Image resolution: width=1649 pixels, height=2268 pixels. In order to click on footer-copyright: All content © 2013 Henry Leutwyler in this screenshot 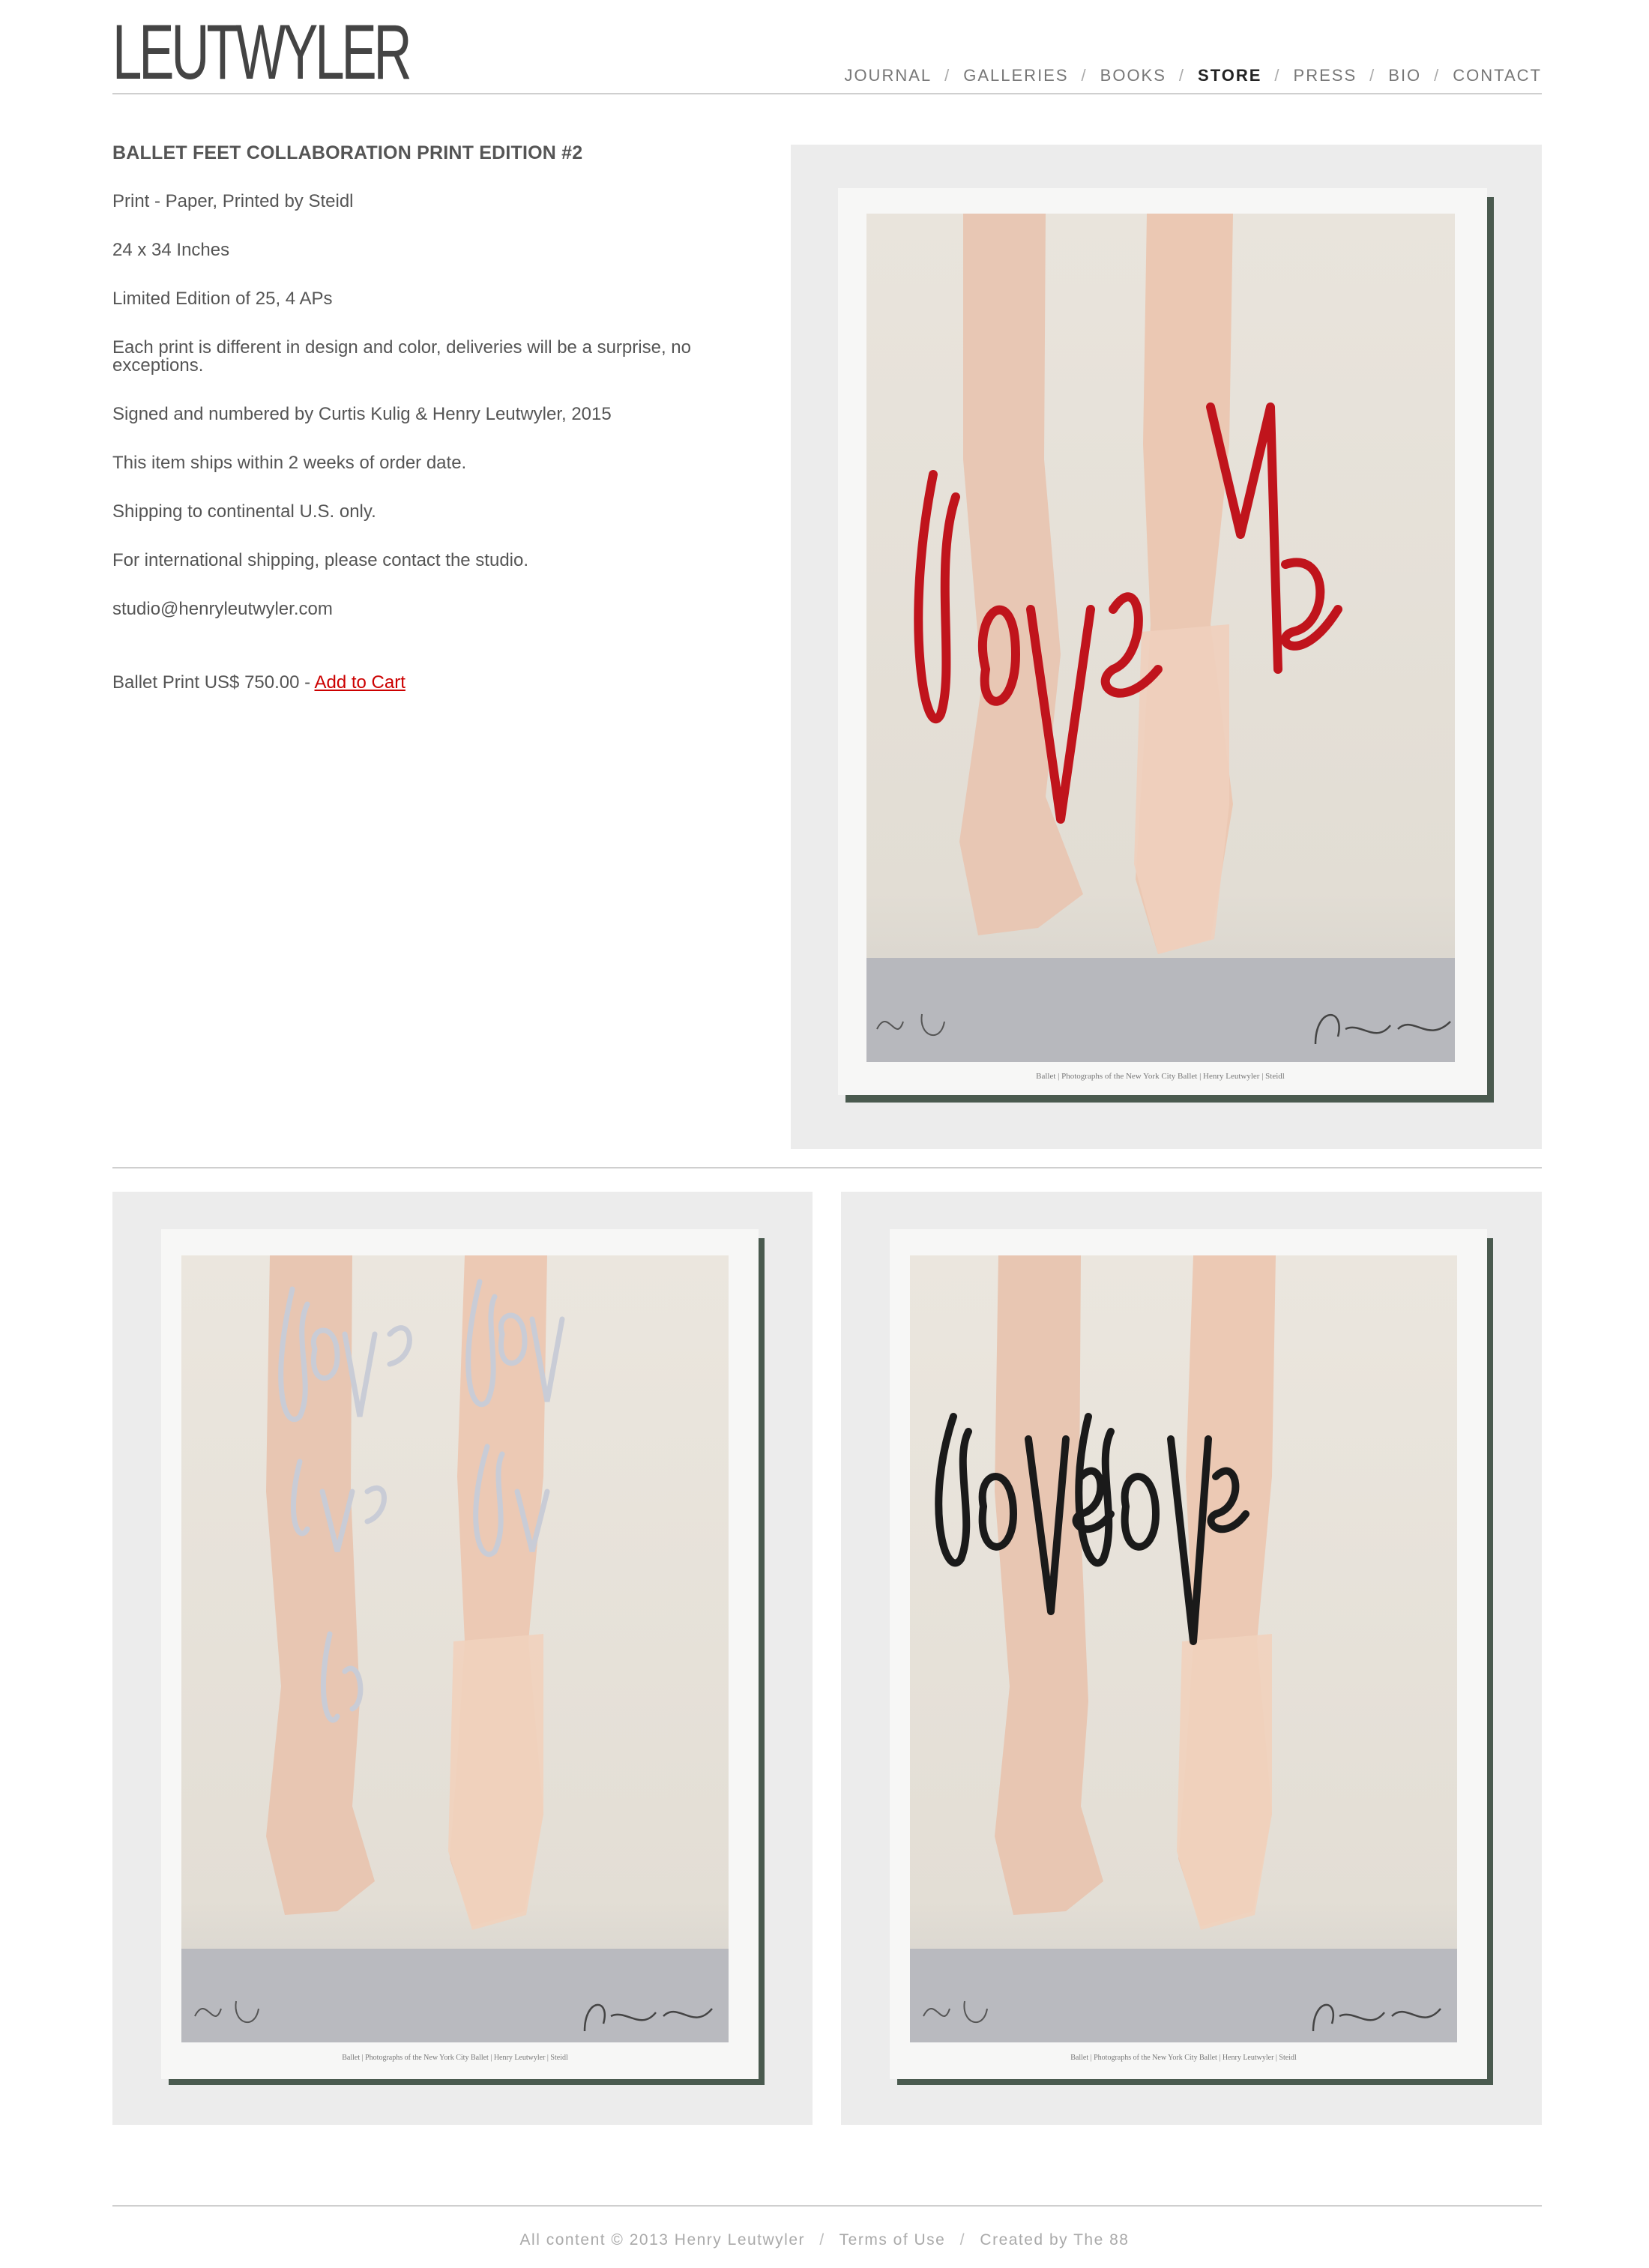, I will do `click(662, 2240)`.